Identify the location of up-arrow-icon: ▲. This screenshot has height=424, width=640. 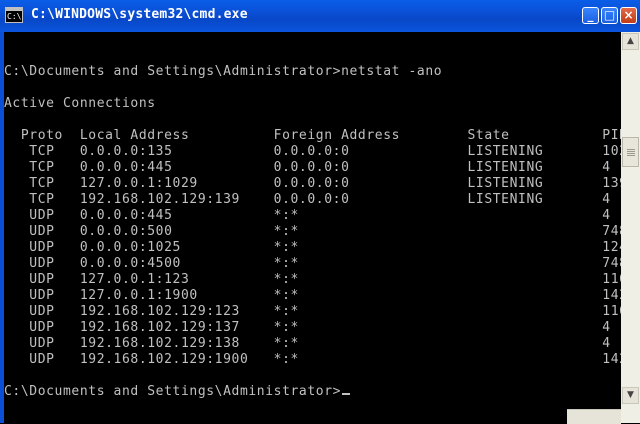
(630, 41).